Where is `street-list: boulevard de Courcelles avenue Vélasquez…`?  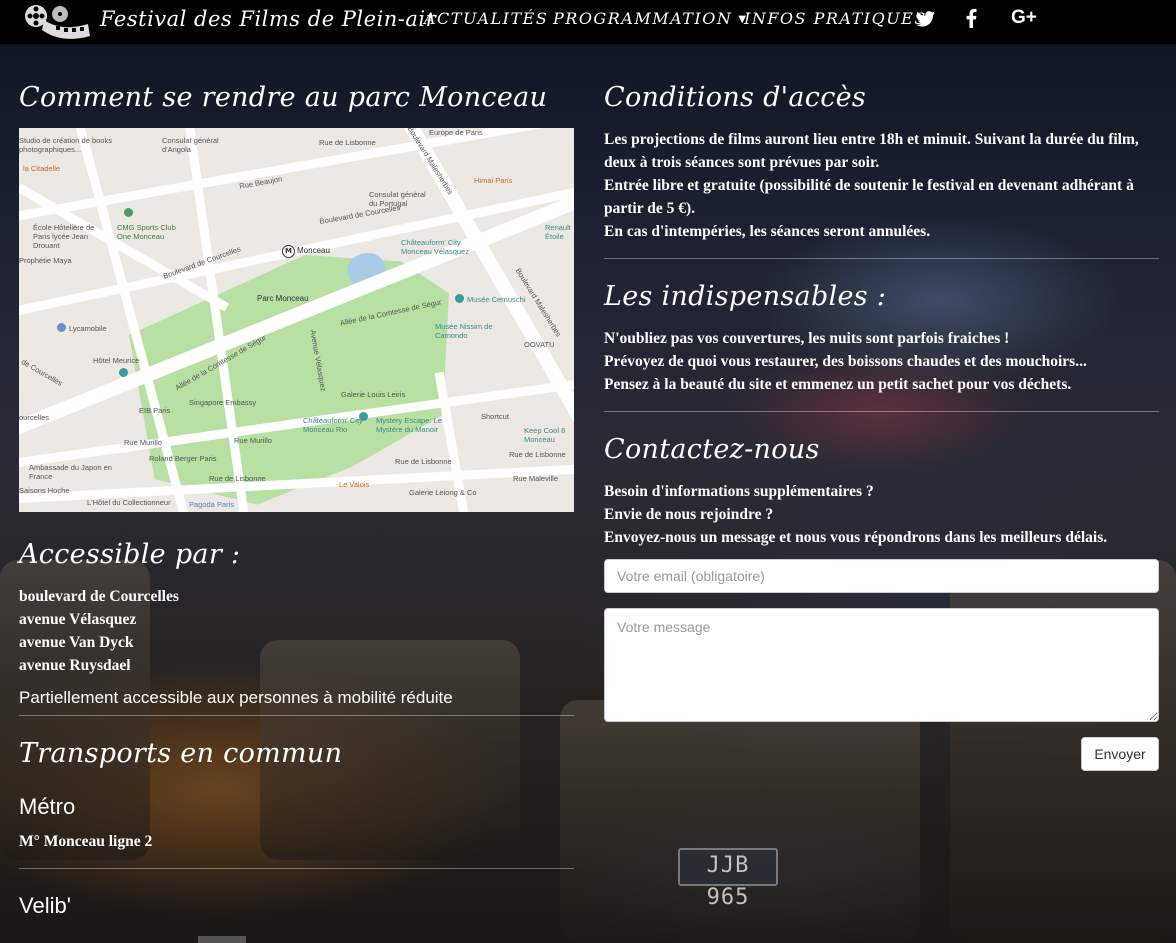
street-list: boulevard de Courcelles avenue Vélasquez… is located at coordinates (99, 631).